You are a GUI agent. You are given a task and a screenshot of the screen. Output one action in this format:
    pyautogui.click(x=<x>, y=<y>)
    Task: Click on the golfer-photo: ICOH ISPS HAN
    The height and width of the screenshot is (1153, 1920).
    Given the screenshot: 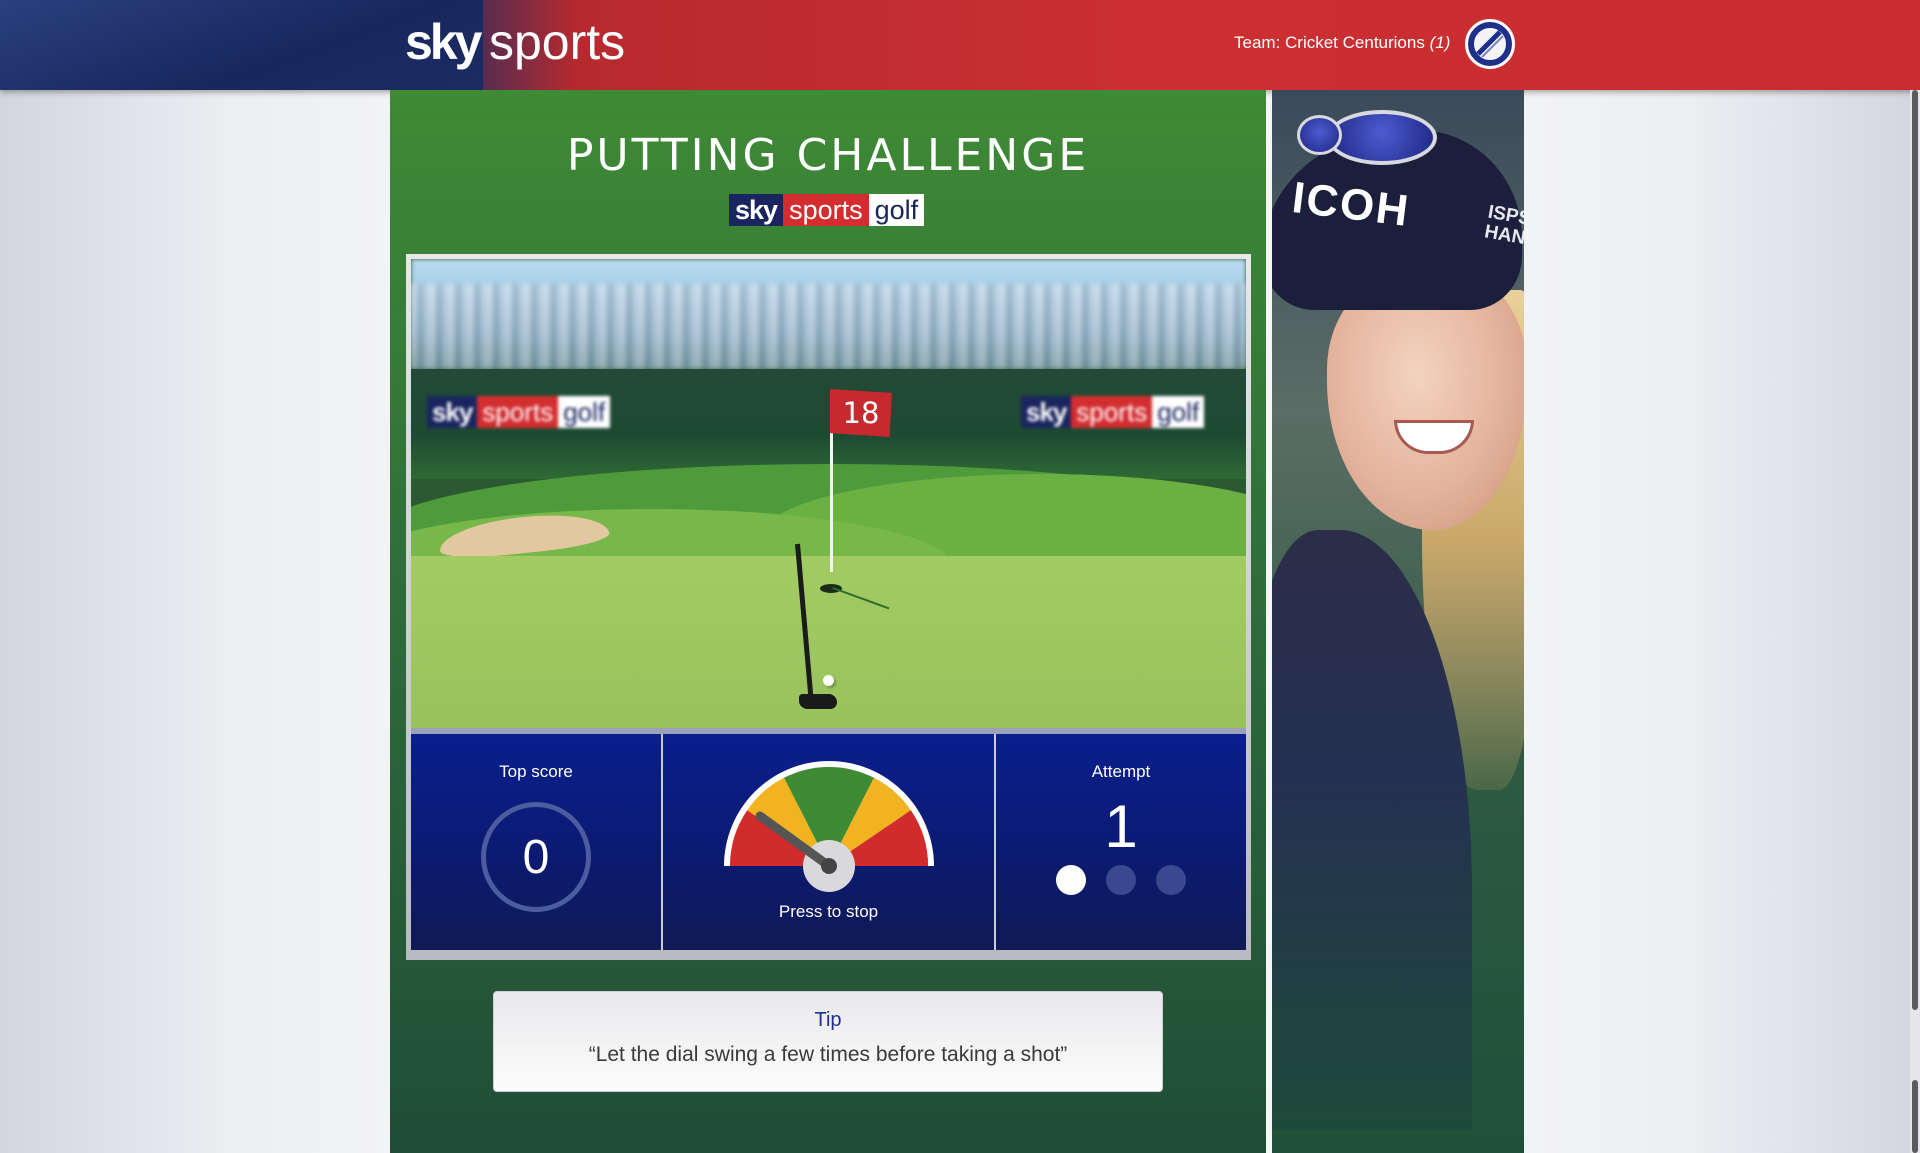 What is the action you would take?
    pyautogui.click(x=1398, y=621)
    